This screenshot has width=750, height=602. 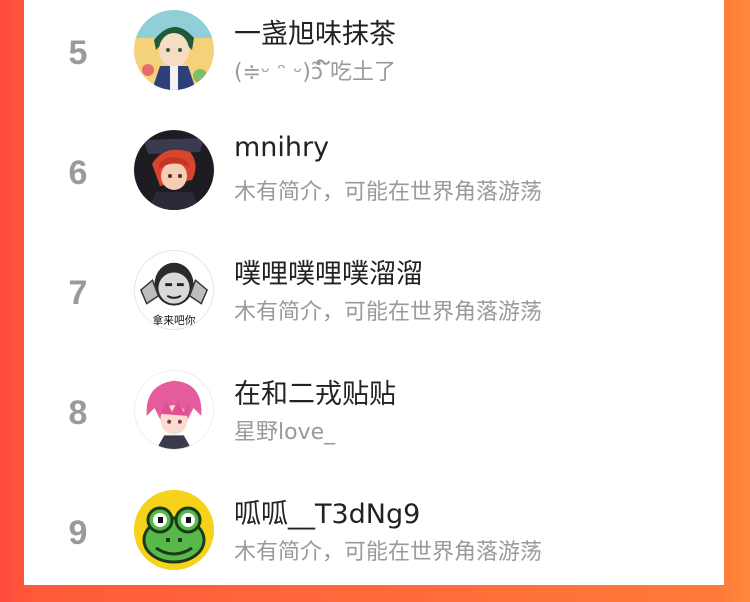 I want to click on meme-face-avatar-icon: 拿来吧你, so click(x=174, y=290).